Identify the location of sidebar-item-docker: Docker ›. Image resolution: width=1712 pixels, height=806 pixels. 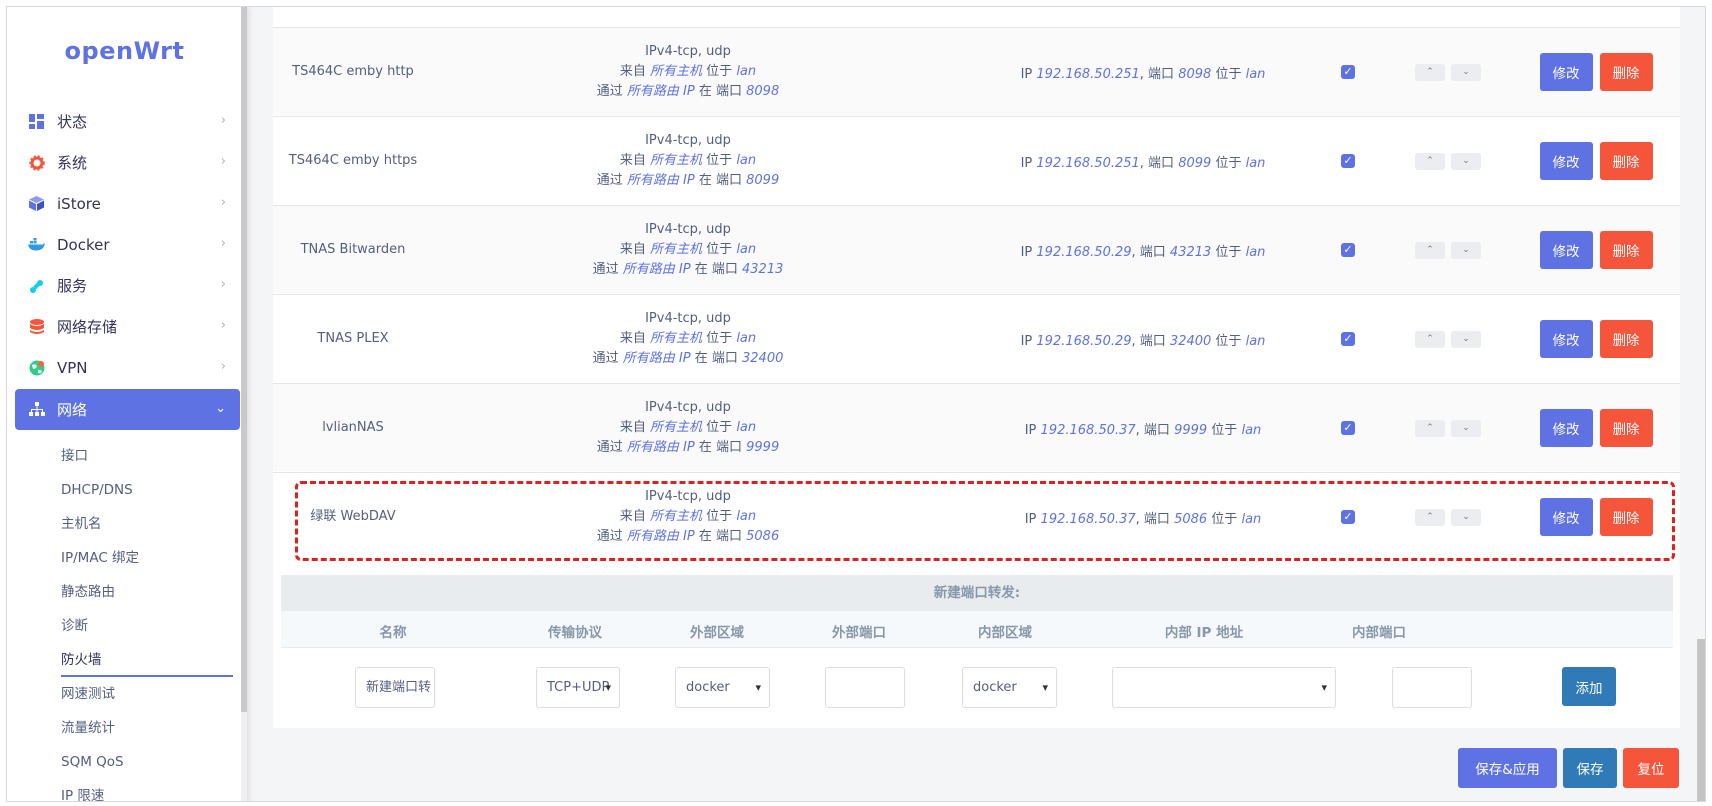
(127, 244).